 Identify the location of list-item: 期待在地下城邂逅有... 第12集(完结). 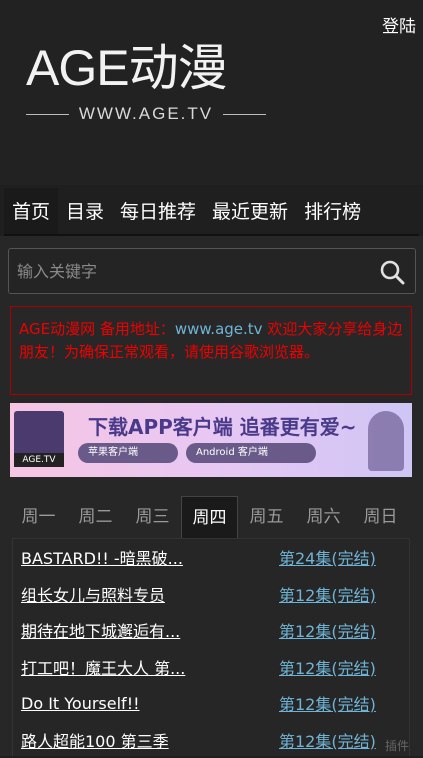
(211, 630).